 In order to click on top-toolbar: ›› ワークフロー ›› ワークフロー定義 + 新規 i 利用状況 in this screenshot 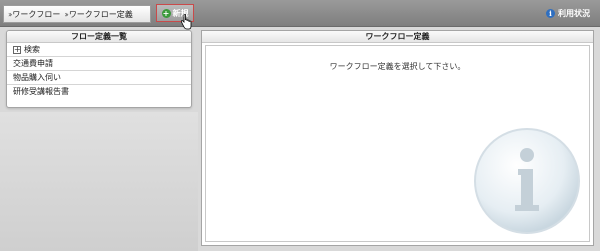, I will do `click(300, 13)`.